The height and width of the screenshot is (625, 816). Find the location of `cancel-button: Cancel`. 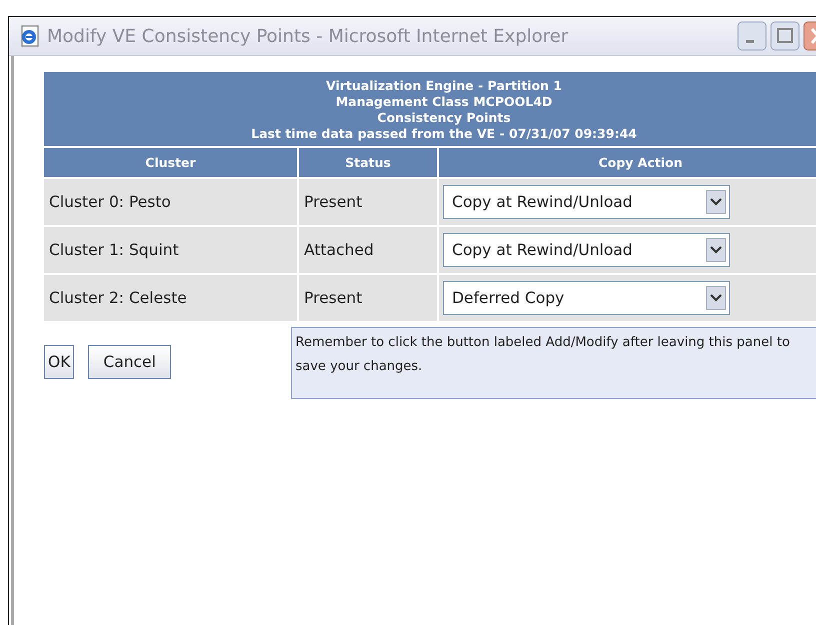

cancel-button: Cancel is located at coordinates (129, 362).